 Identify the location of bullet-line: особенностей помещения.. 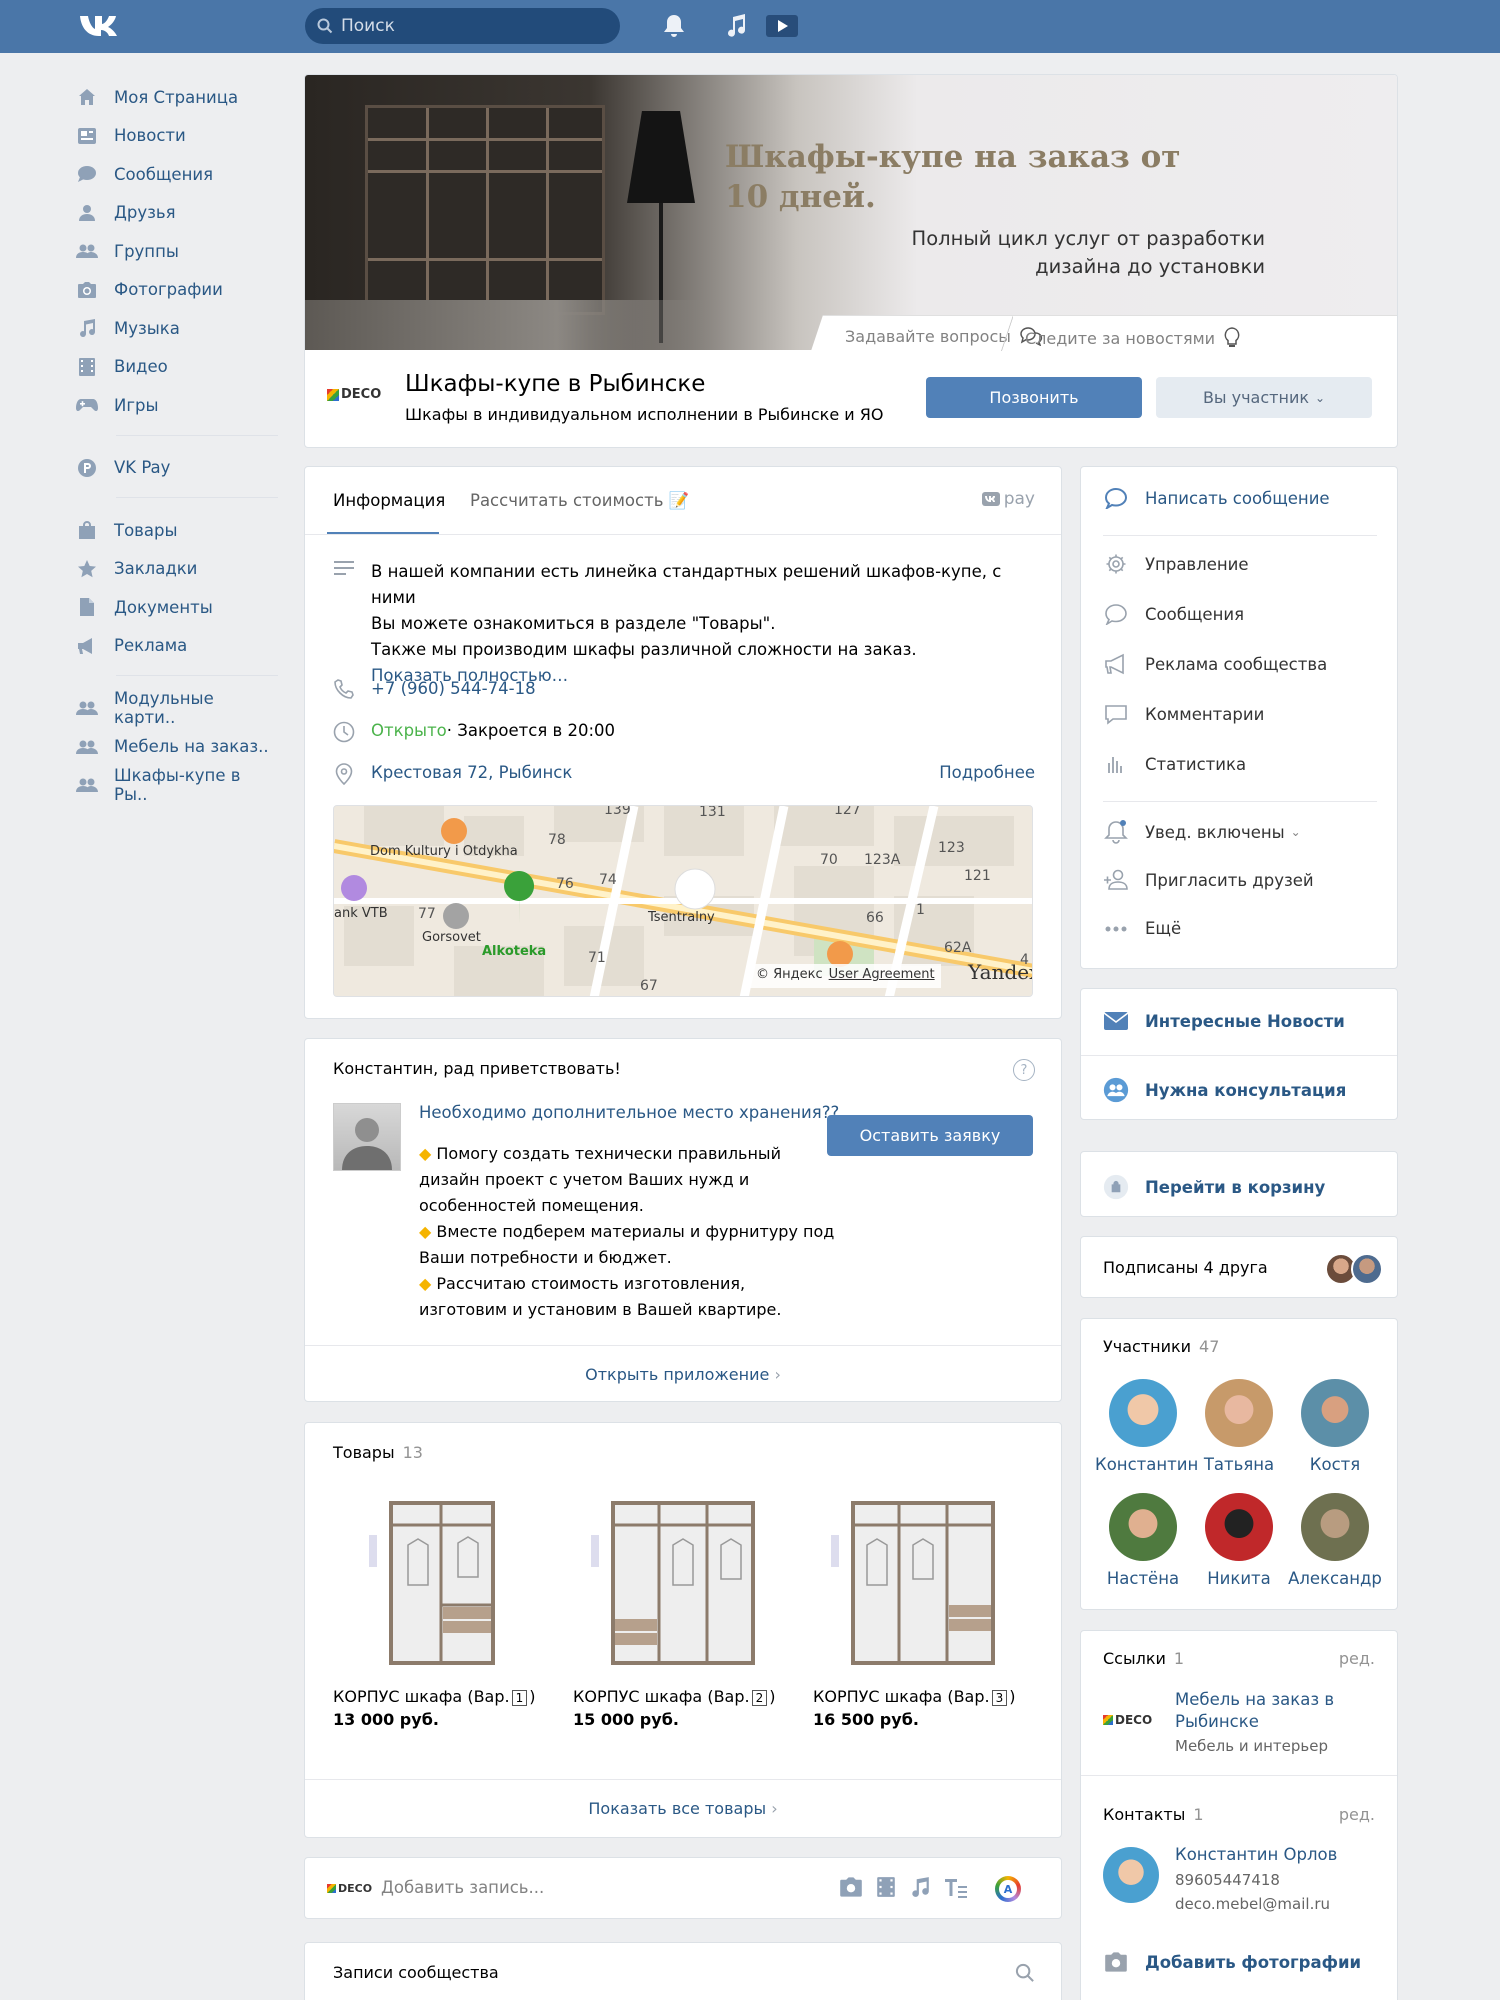
(531, 1205).